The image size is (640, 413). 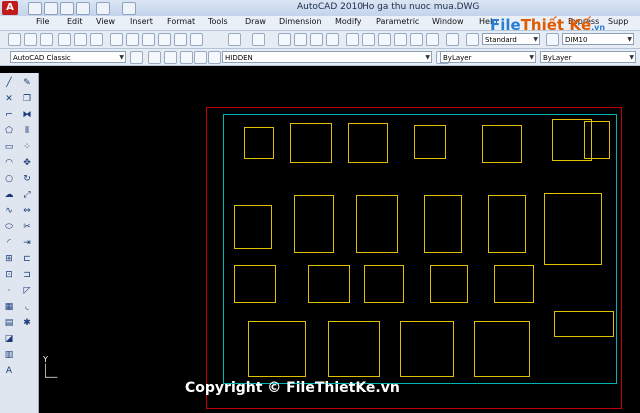 I want to click on fillet-icon: ◟, so click(x=27, y=307).